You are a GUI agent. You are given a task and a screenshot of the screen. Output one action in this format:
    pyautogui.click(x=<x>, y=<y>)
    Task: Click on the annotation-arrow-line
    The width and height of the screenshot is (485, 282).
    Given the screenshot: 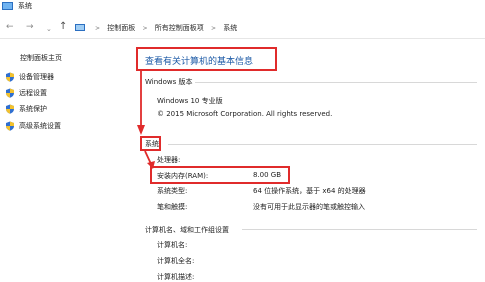 What is the action you would take?
    pyautogui.click(x=148, y=157)
    